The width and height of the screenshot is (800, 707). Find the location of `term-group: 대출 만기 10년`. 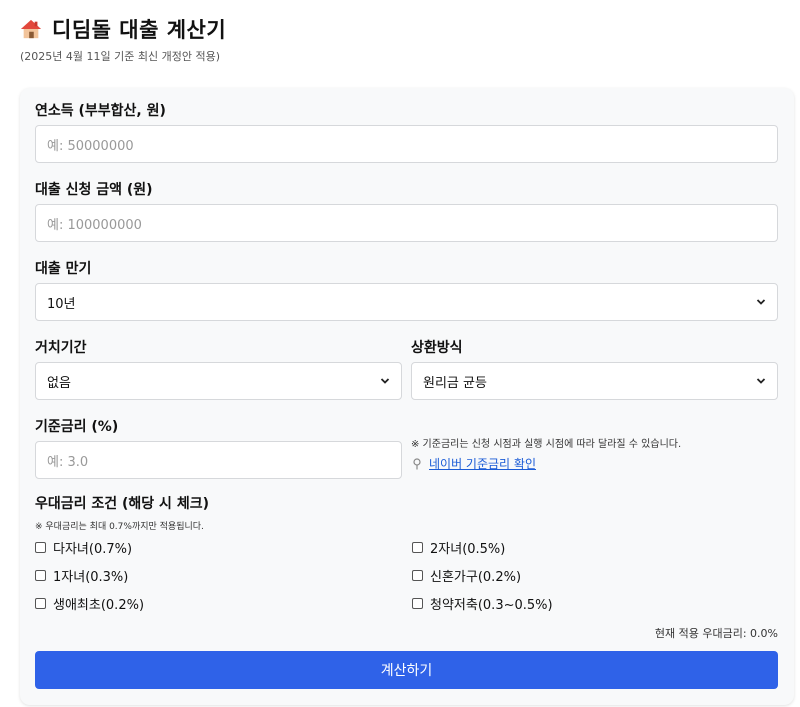

term-group: 대출 만기 10년 is located at coordinates (406, 290).